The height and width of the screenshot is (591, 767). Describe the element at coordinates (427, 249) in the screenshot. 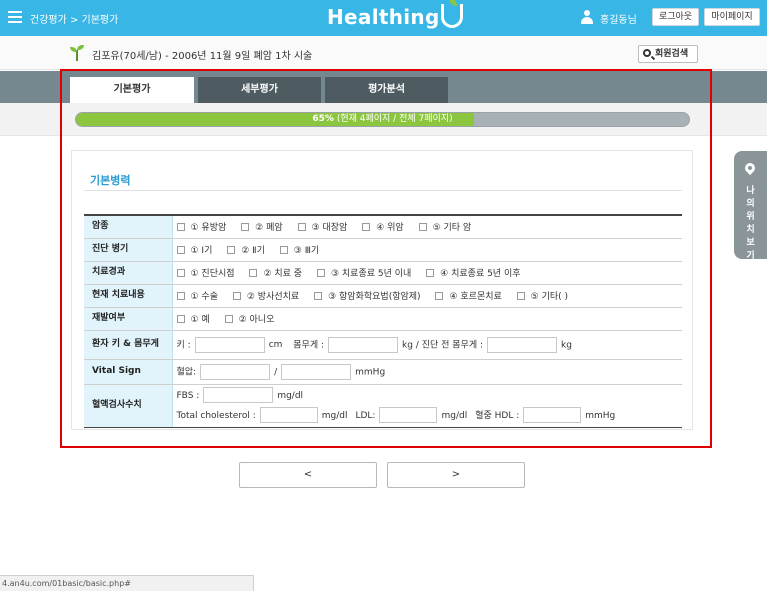

I see `diagnosis-stage-options: ① Ⅰ기 ② Ⅱ기 ③ Ⅲ기` at that location.